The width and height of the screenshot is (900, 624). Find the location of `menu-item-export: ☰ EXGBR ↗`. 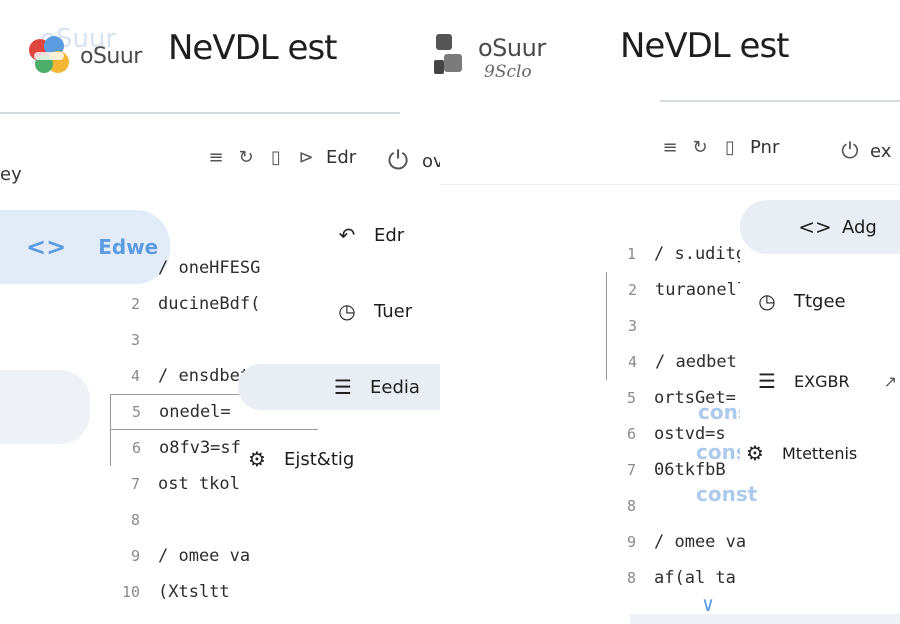

menu-item-export: ☰ EXGBR ↗ is located at coordinates (820, 381).